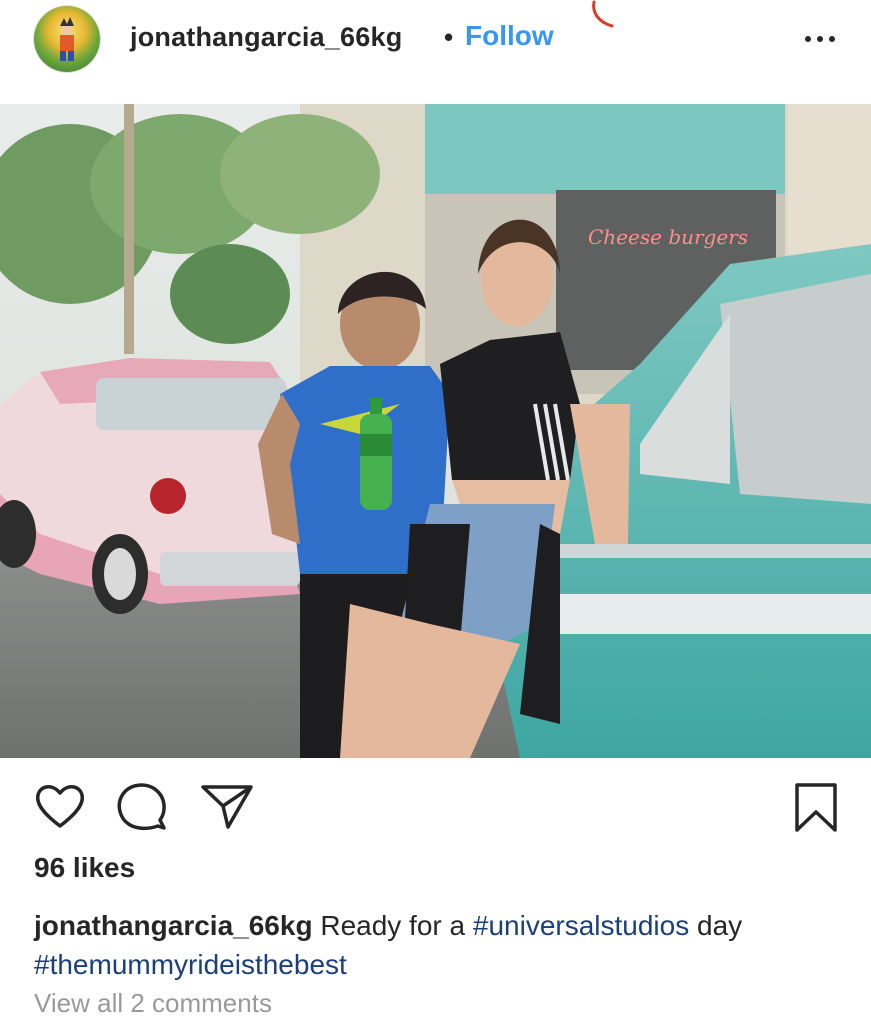 The width and height of the screenshot is (871, 1019). Describe the element at coordinates (435, 52) in the screenshot. I see `post-header: jonathangarcia_66kg • Follow` at that location.